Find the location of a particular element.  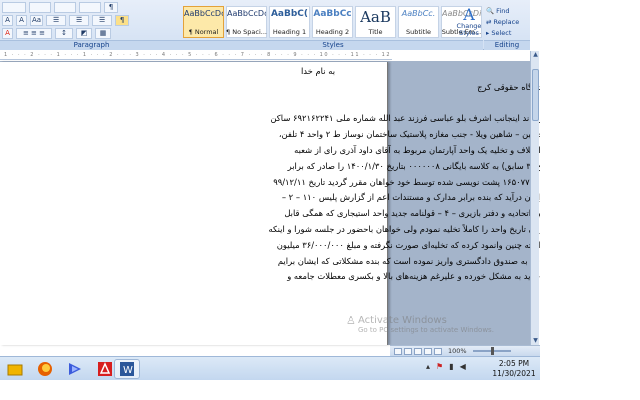

style-preview: AaB is located at coordinates (375, 17).